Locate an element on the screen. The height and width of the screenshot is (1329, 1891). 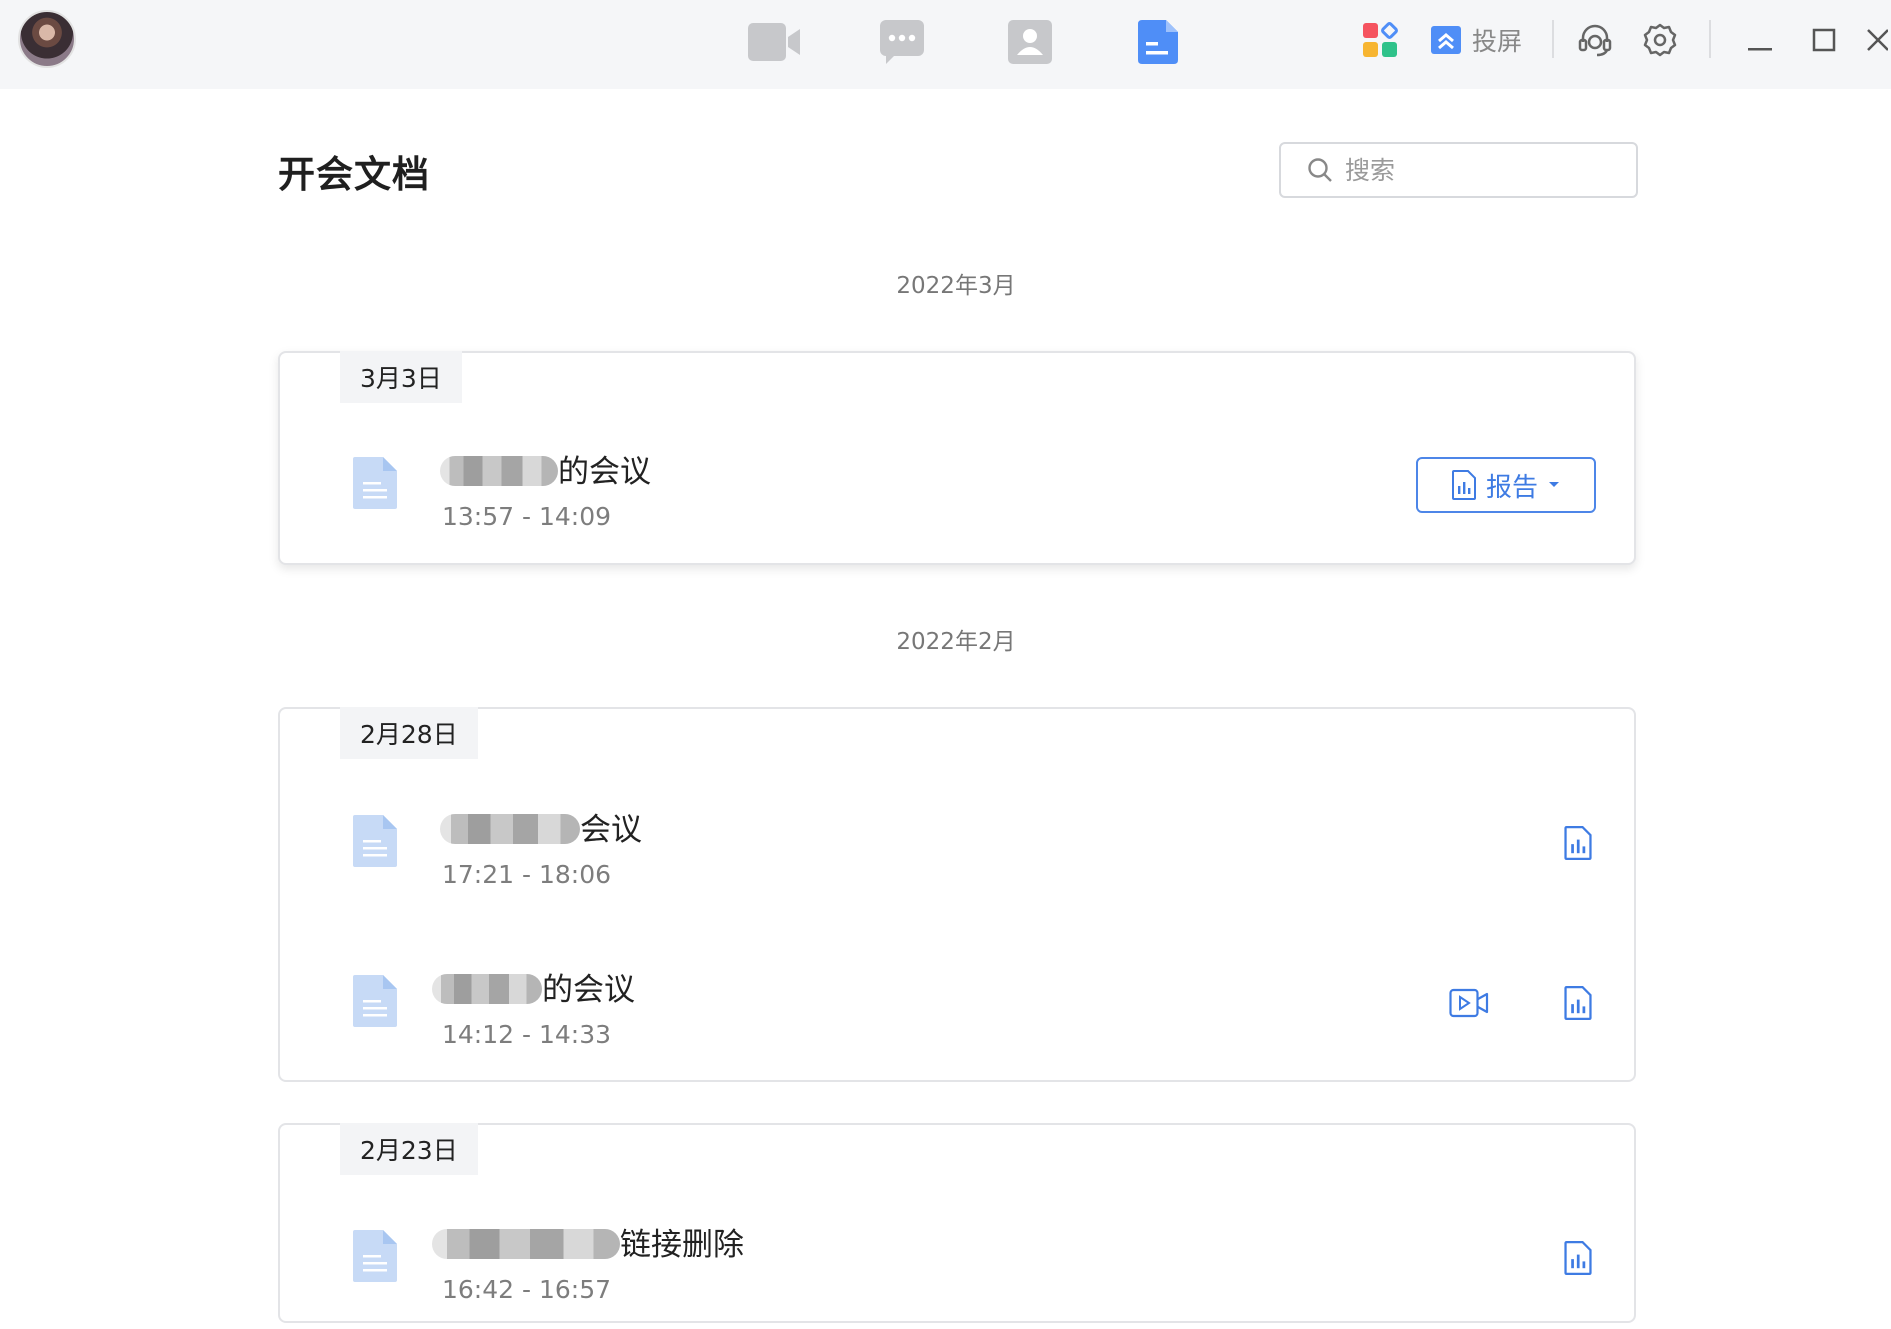
month-heading: 2022年3月 is located at coordinates (956, 286).